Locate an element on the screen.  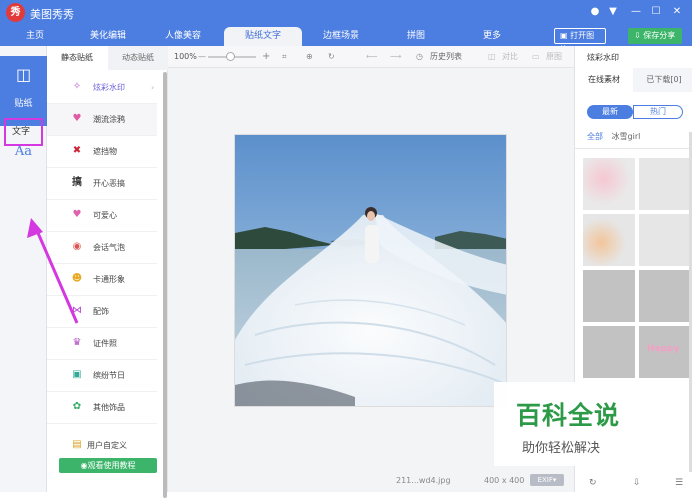
watermark-subtitle: 助你轻松解决 is located at coordinates (561, 448).